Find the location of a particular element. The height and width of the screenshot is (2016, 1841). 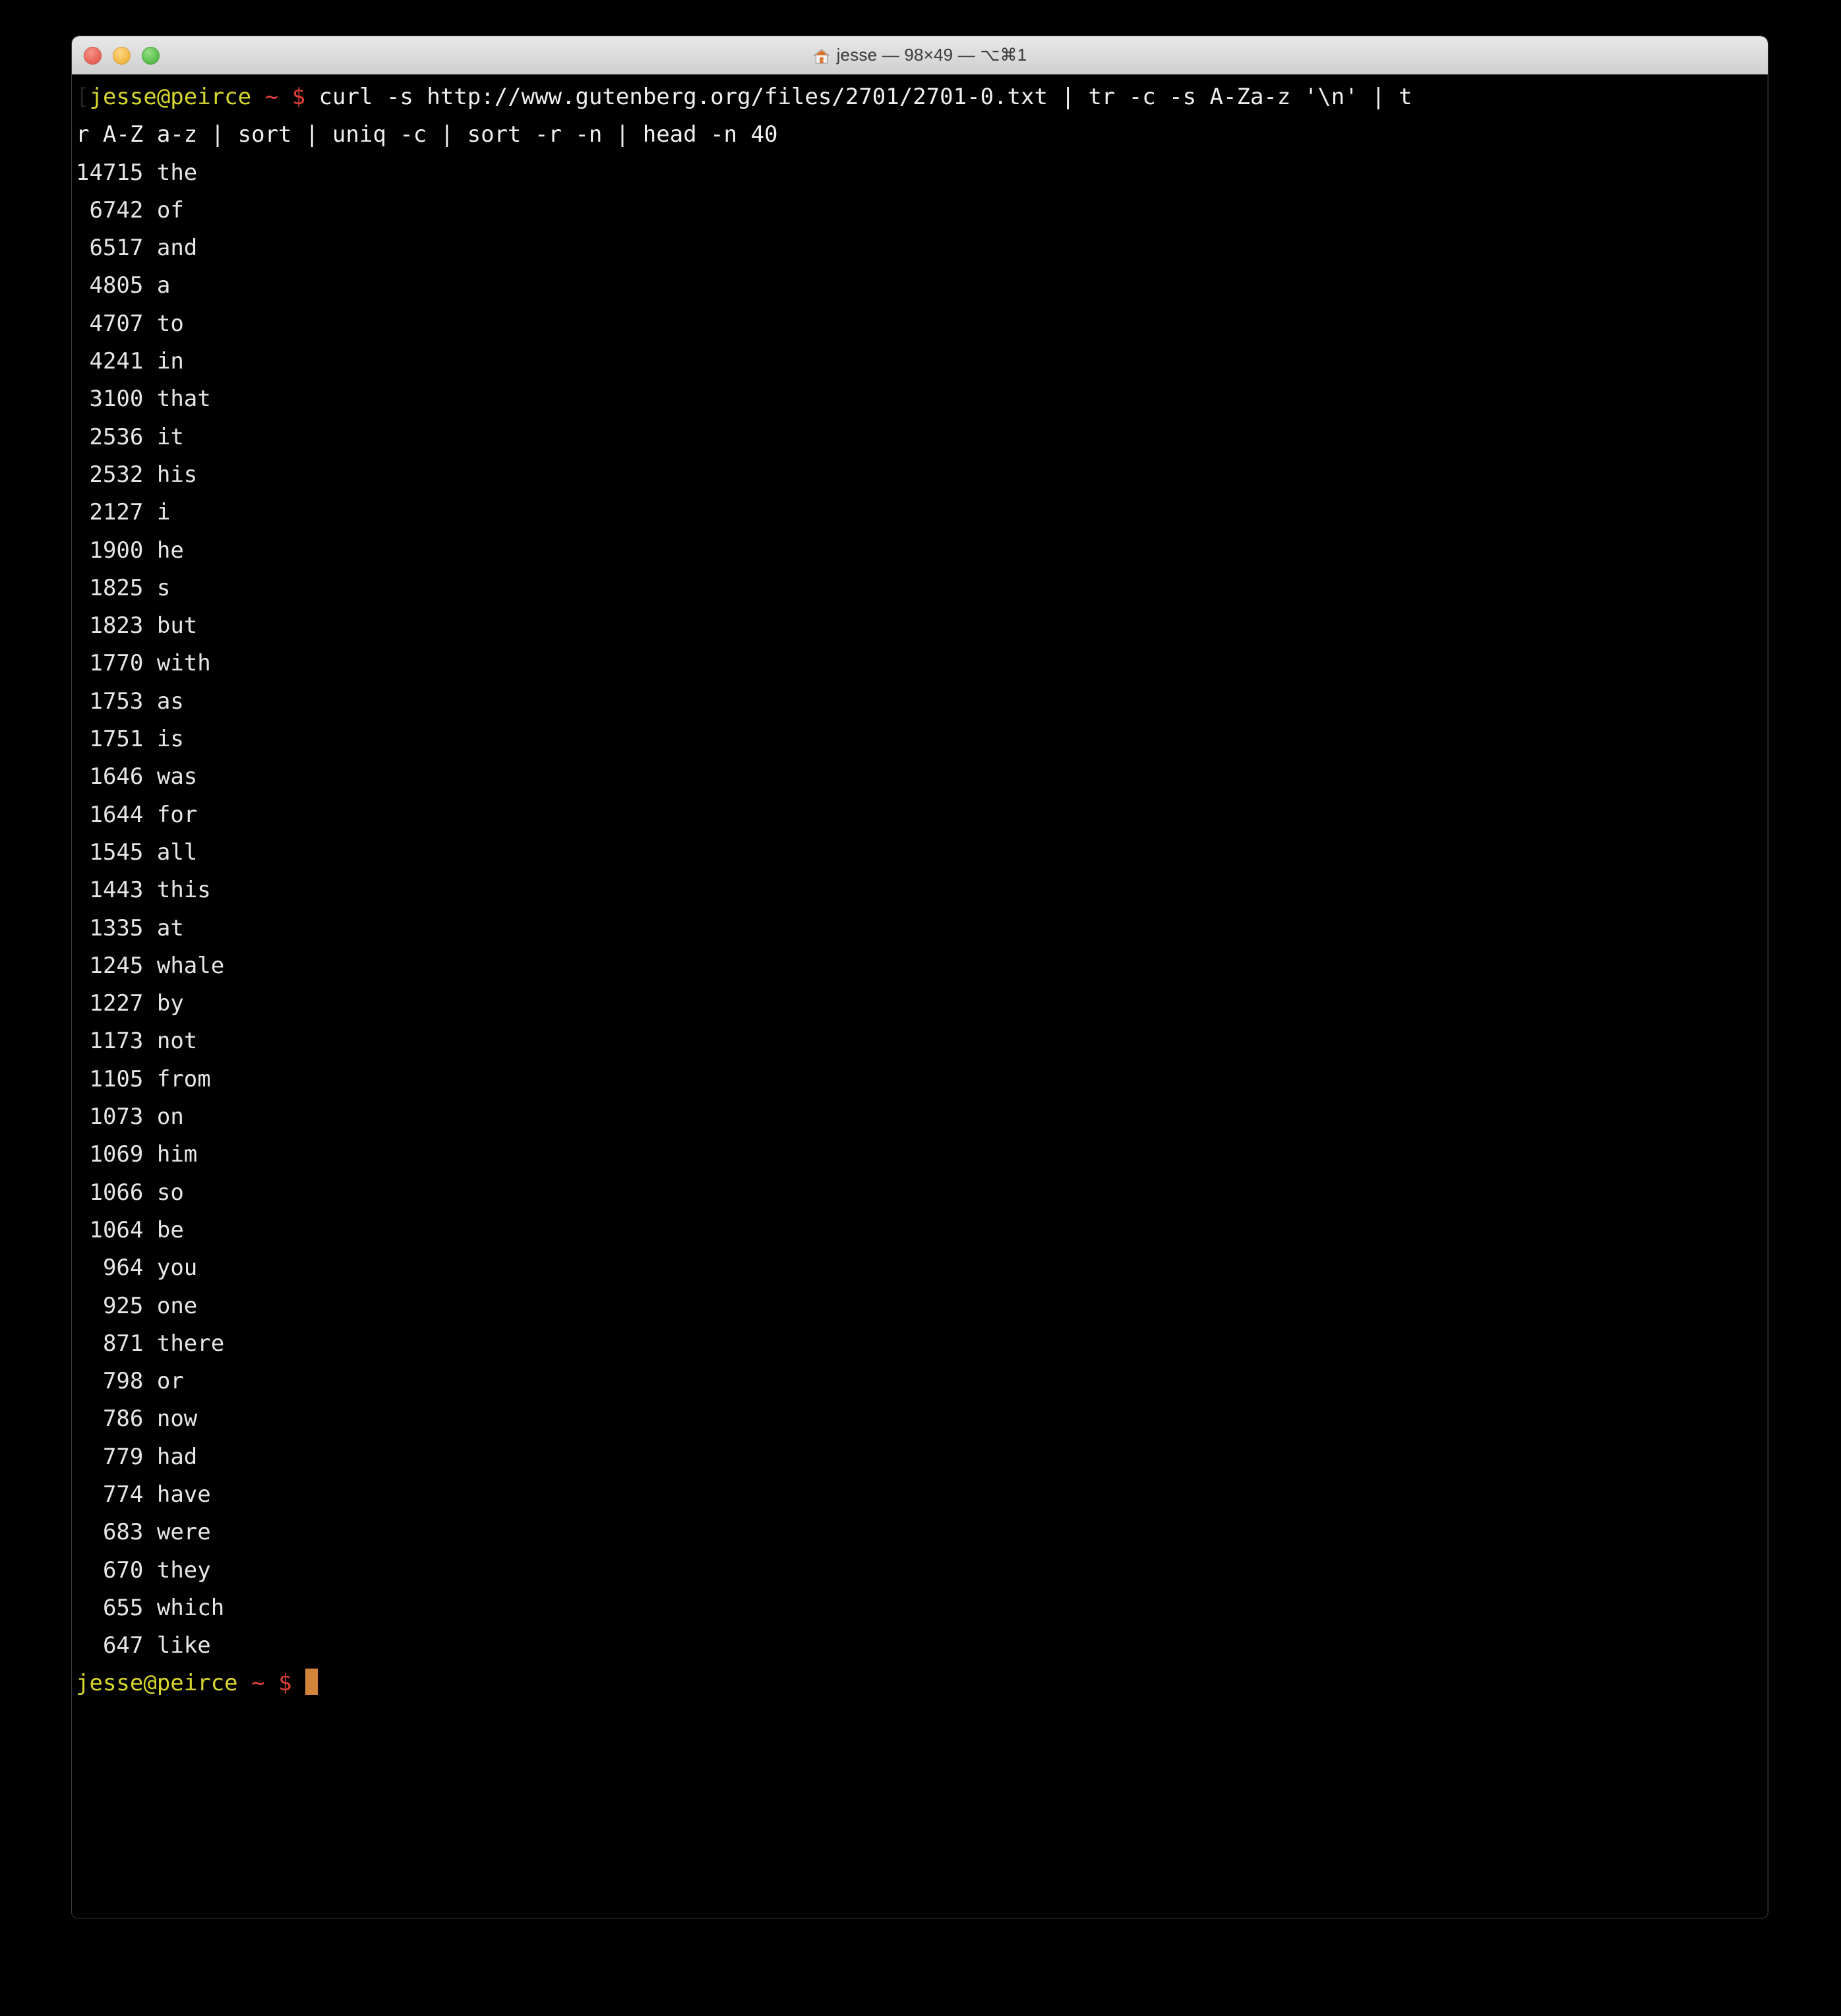

output-row: 779 had is located at coordinates (920, 1457).